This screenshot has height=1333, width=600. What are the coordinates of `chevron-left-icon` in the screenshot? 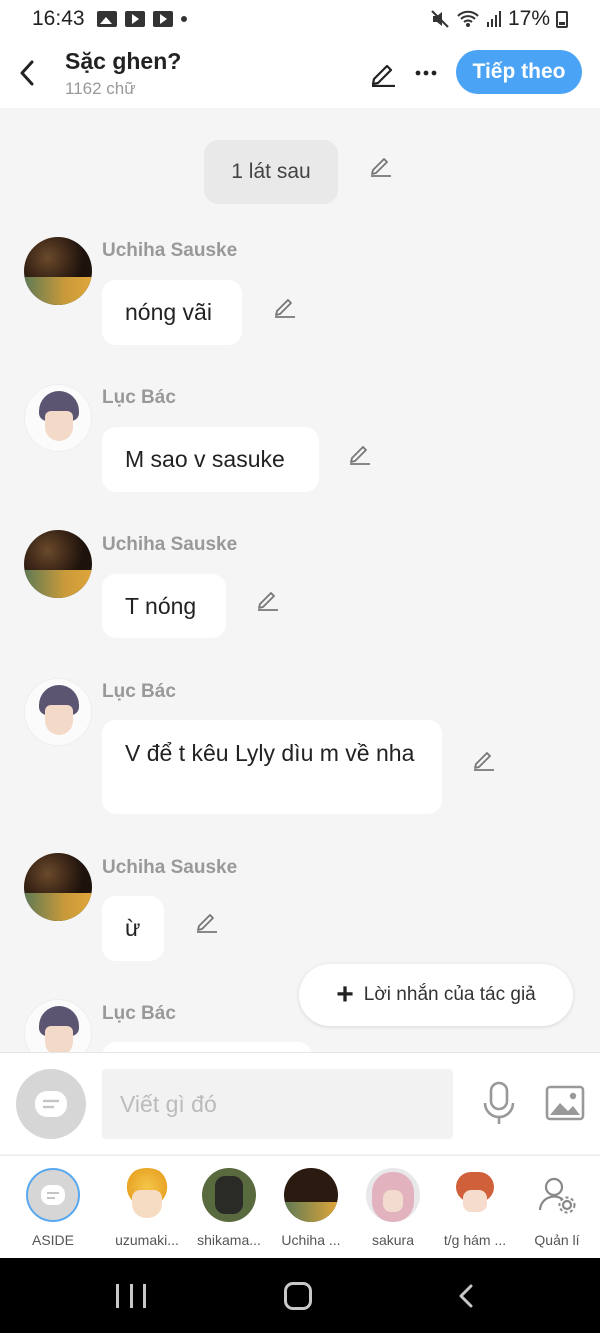 It's located at (27, 73).